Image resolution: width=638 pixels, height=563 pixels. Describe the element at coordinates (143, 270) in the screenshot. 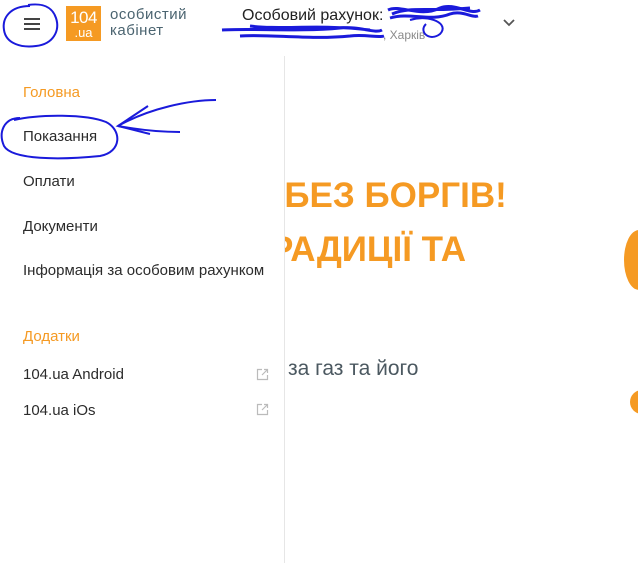

I see `sidebar-item-account-info: Інформація за особовим рахунком` at that location.